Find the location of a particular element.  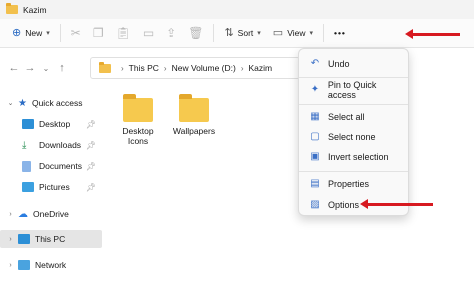

view-button: ▭ View ▾ is located at coordinates (293, 33).